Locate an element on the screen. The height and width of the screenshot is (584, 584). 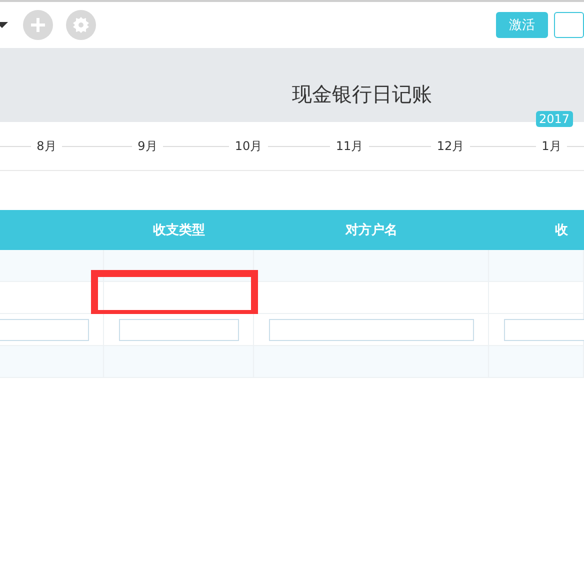
year-badge: 2017 is located at coordinates (554, 119).